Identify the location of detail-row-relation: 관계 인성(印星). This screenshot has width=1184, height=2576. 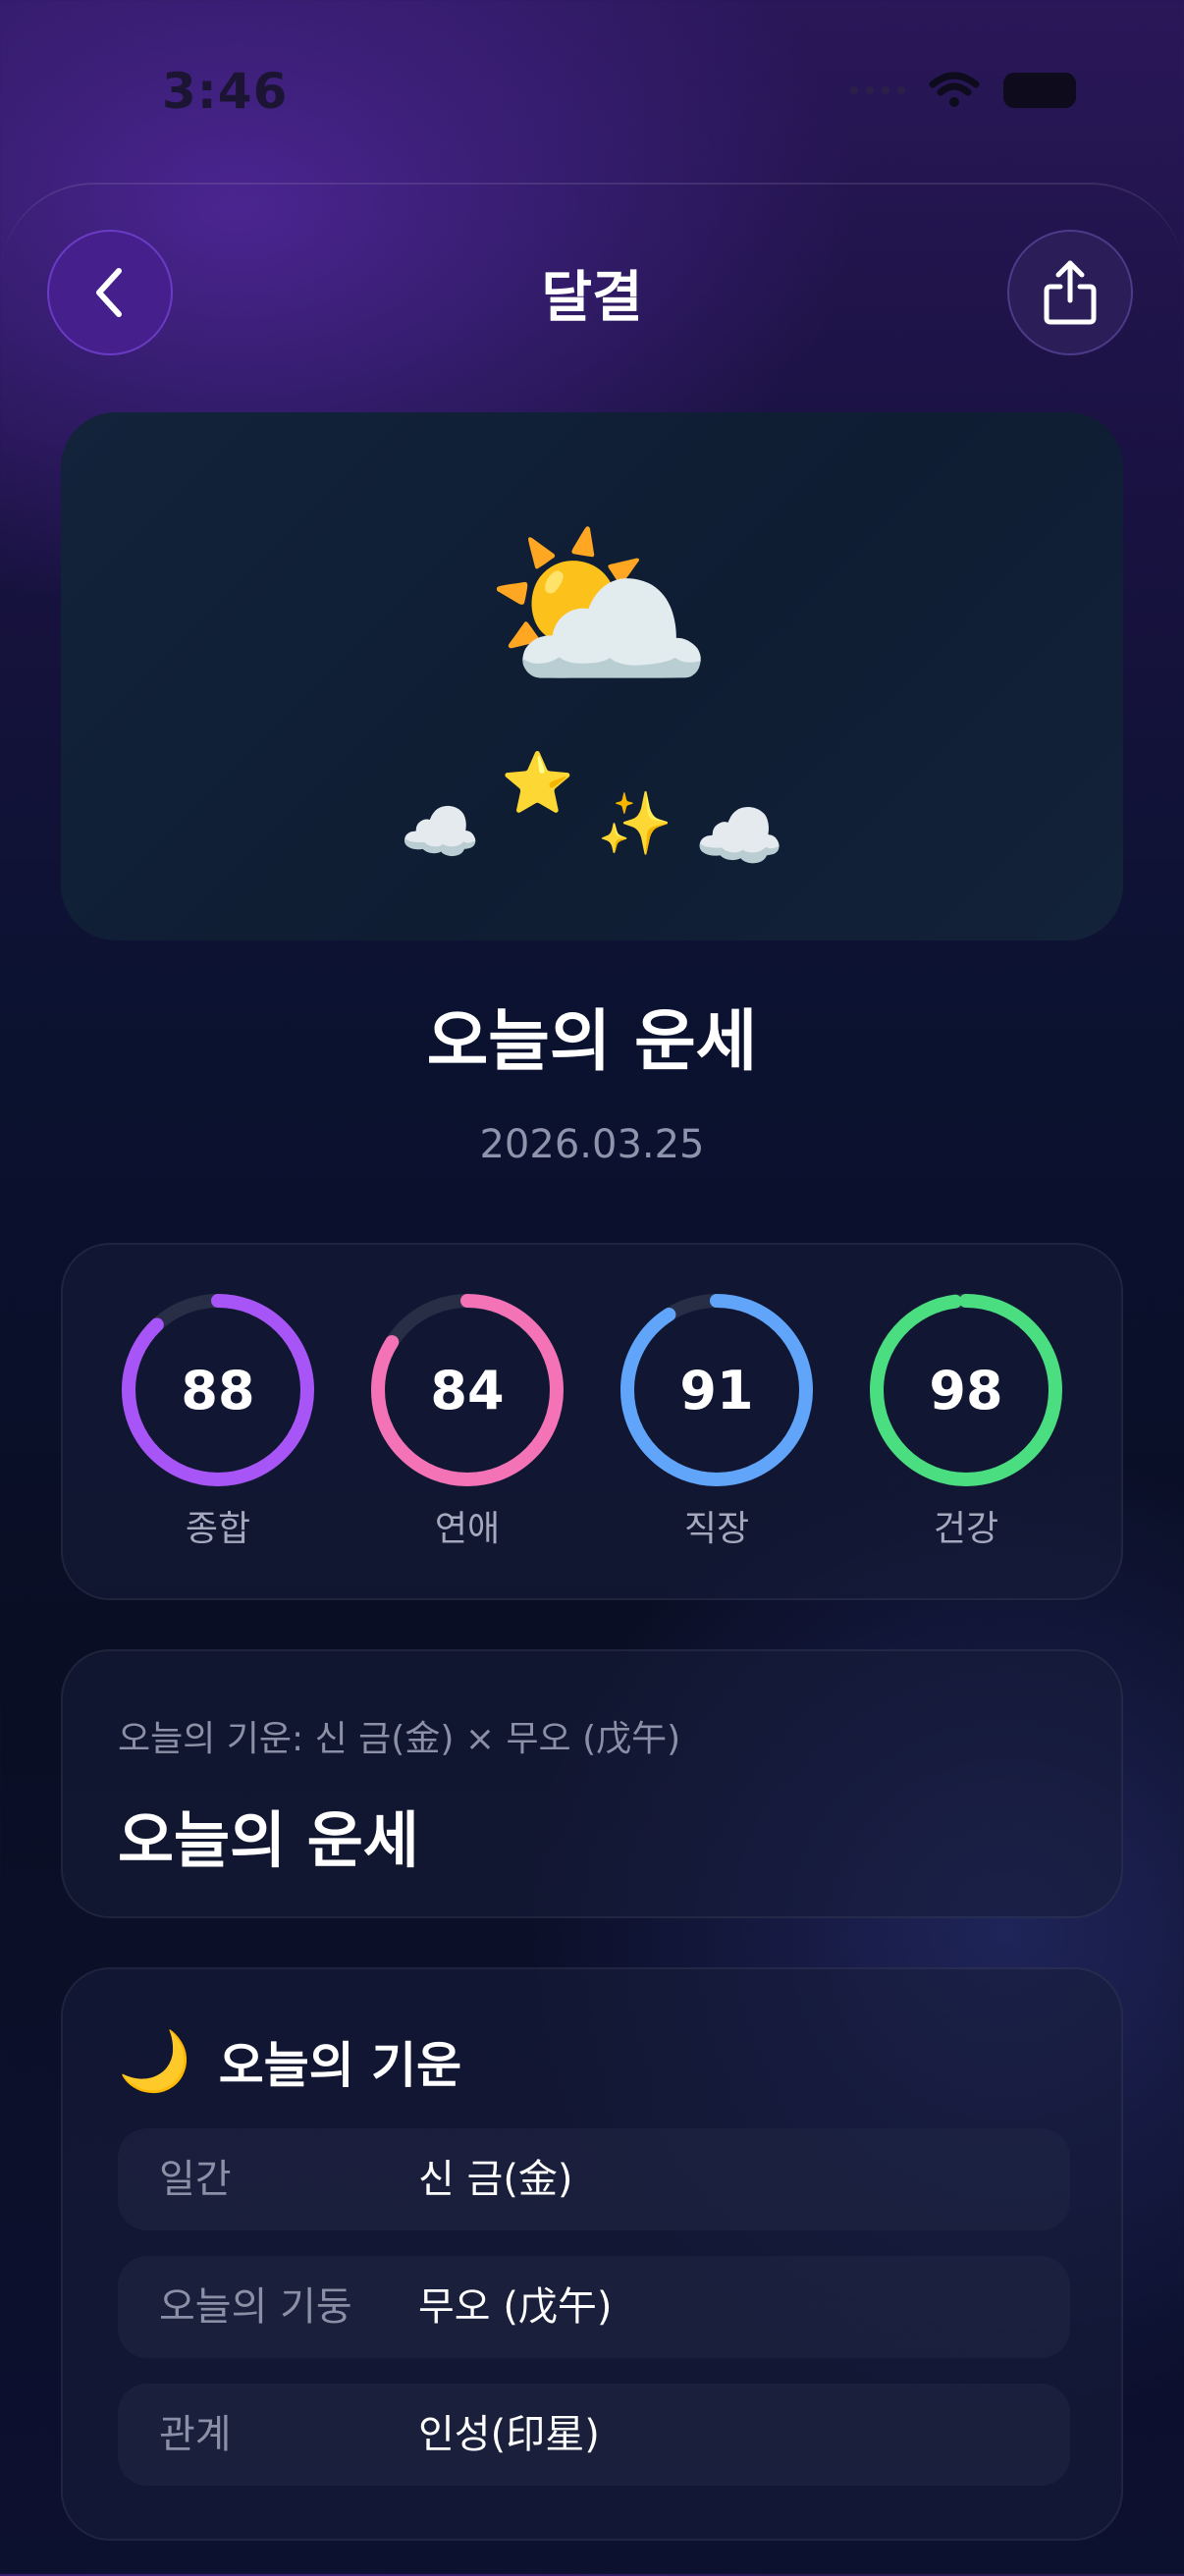
(594, 2435).